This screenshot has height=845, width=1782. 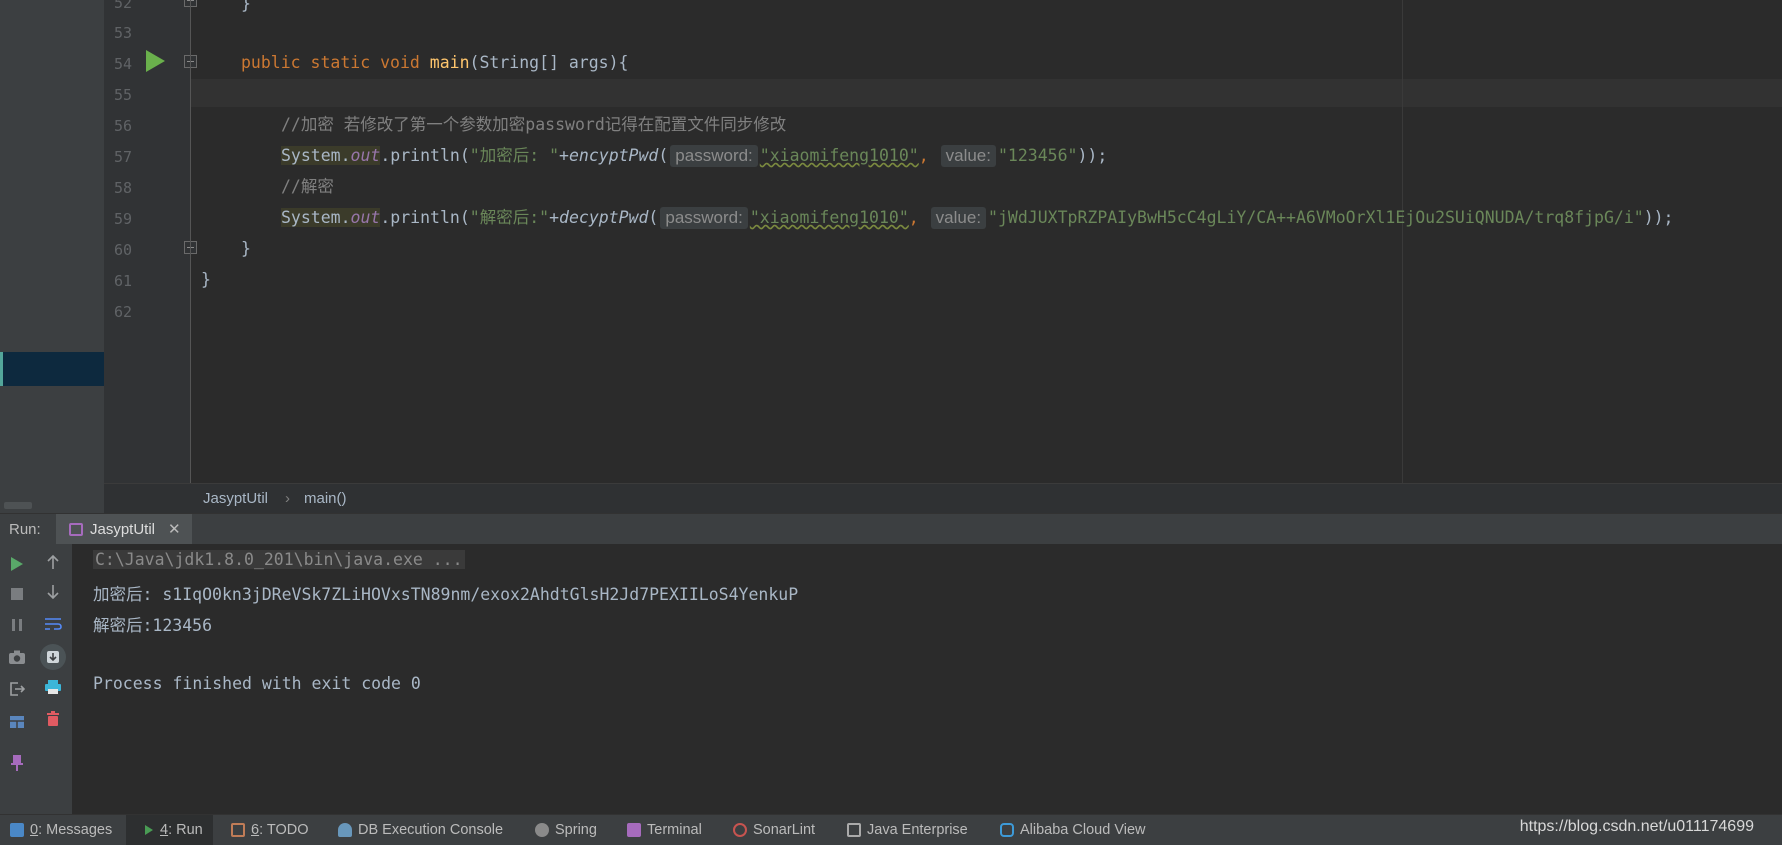 I want to click on breadcrumb: JasyptUtil › main(), so click(x=943, y=498).